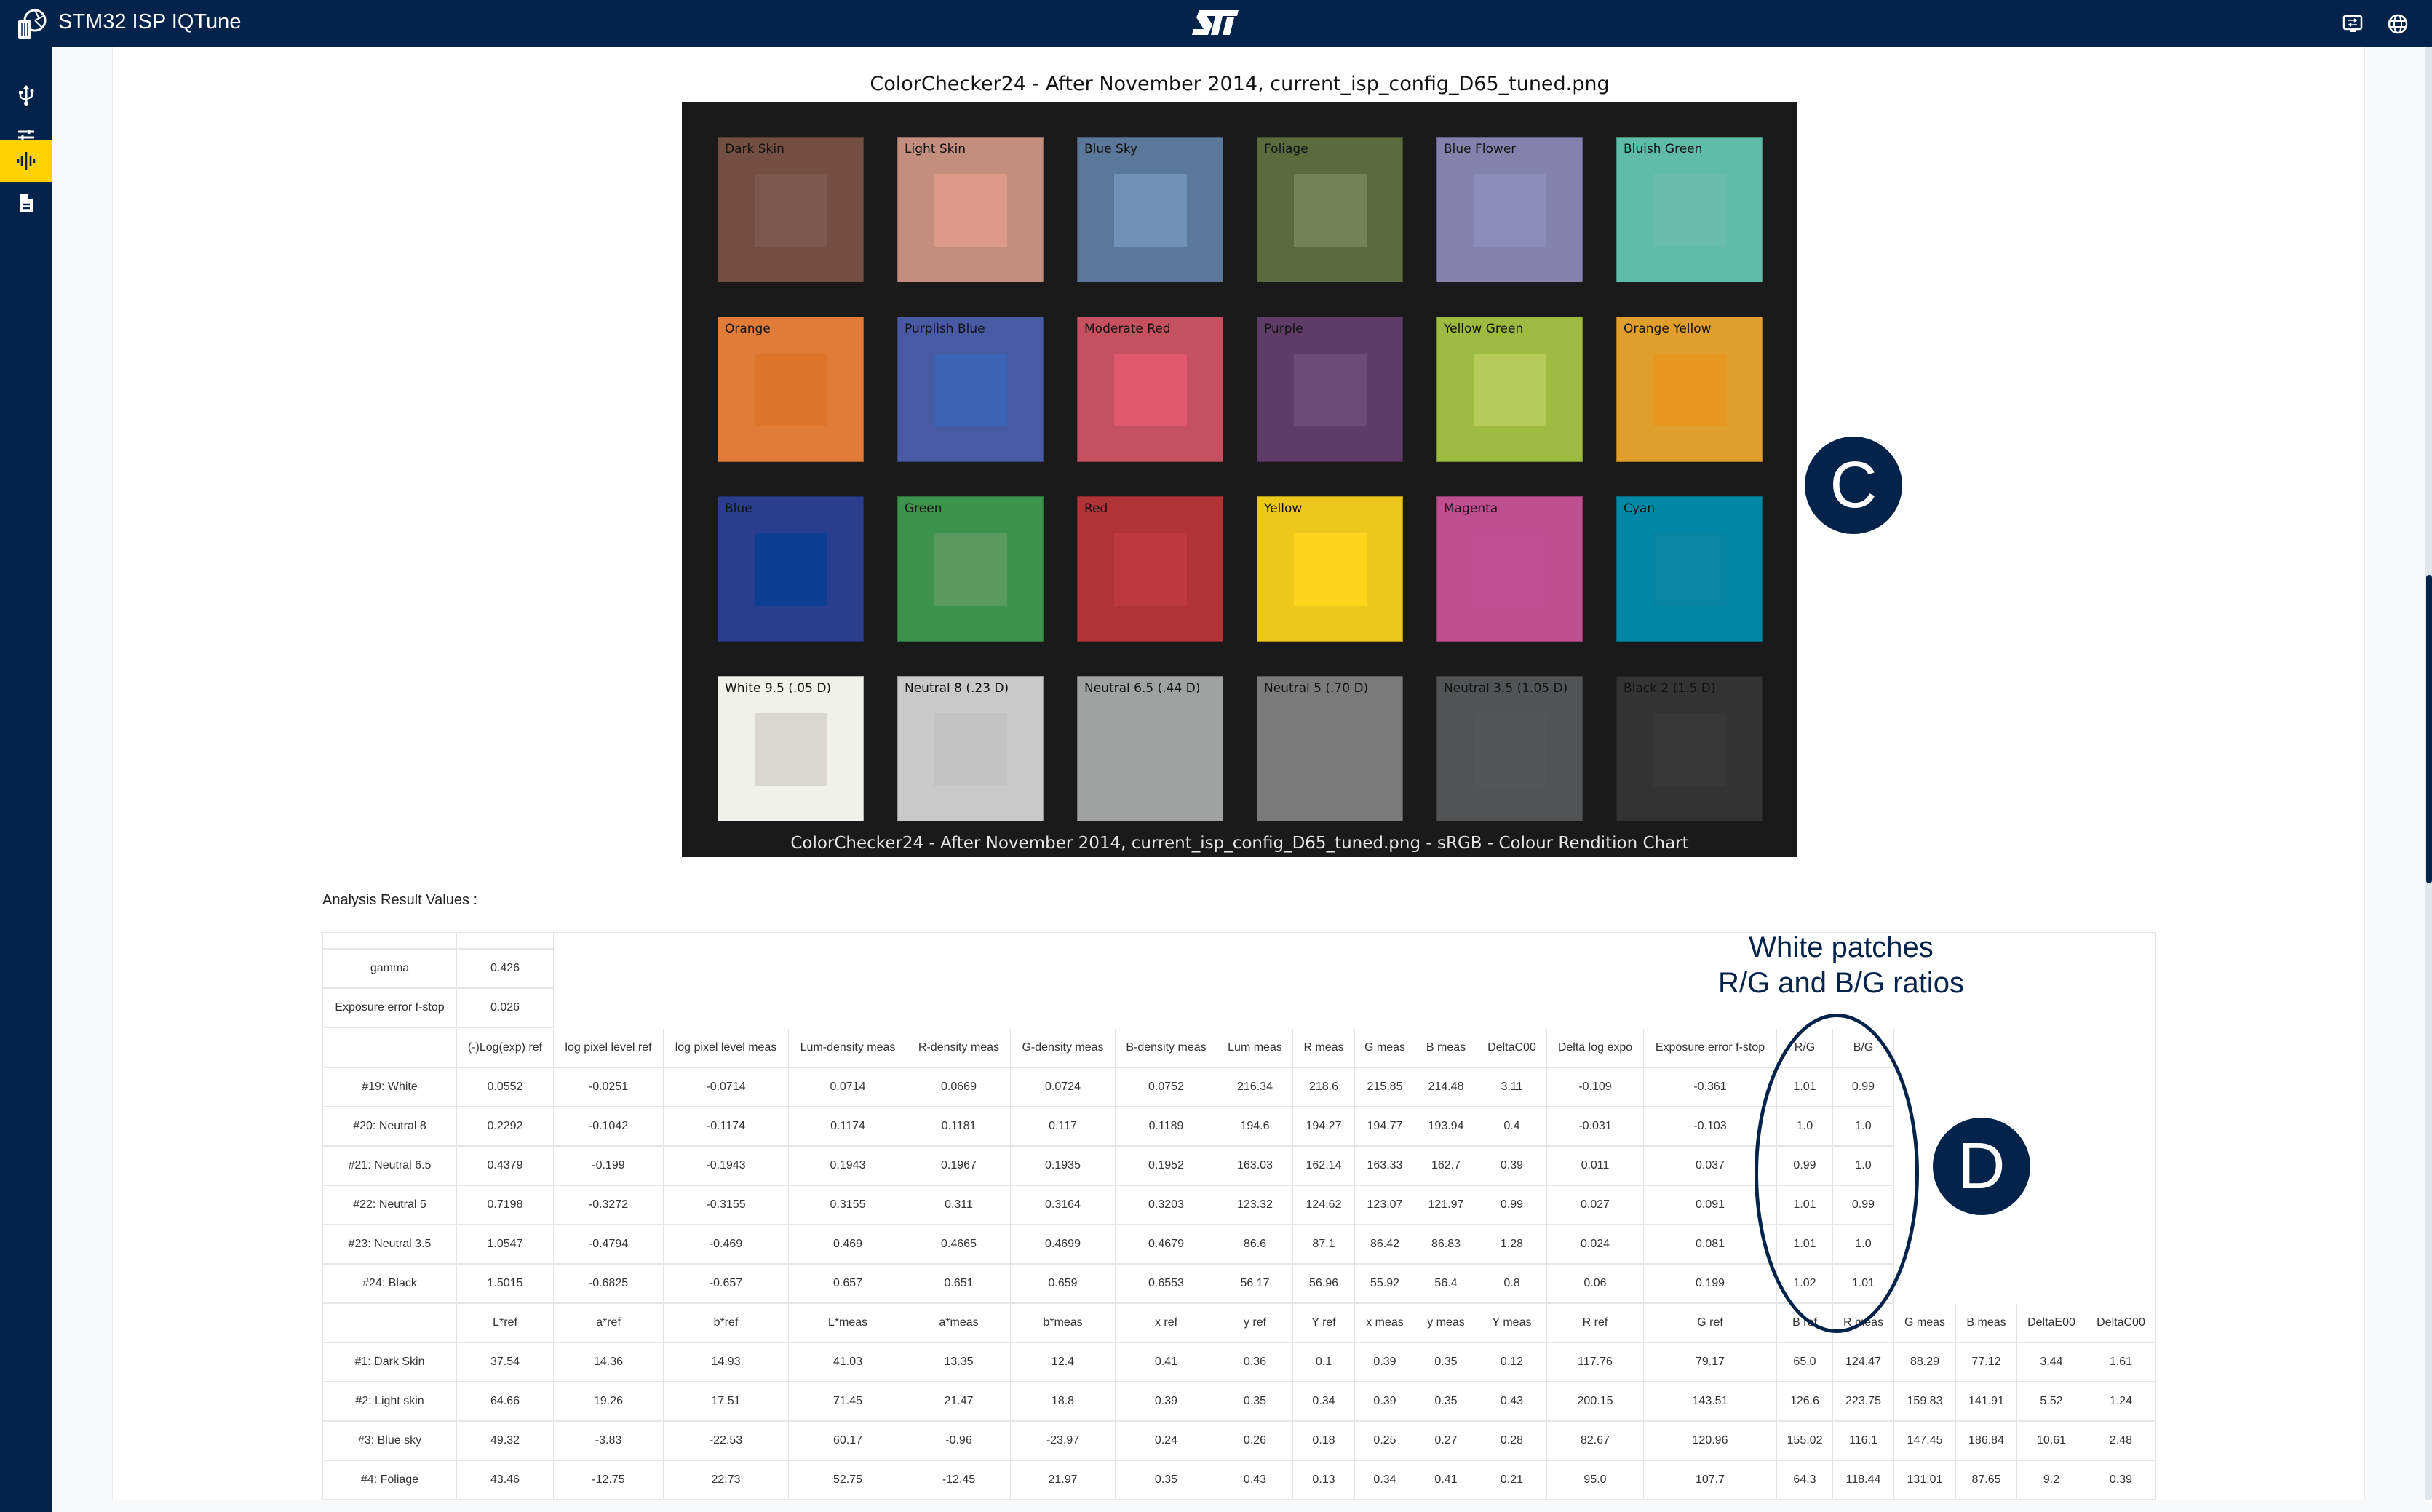 This screenshot has width=2432, height=1512. I want to click on table-cell: 0.6553, so click(1166, 1284).